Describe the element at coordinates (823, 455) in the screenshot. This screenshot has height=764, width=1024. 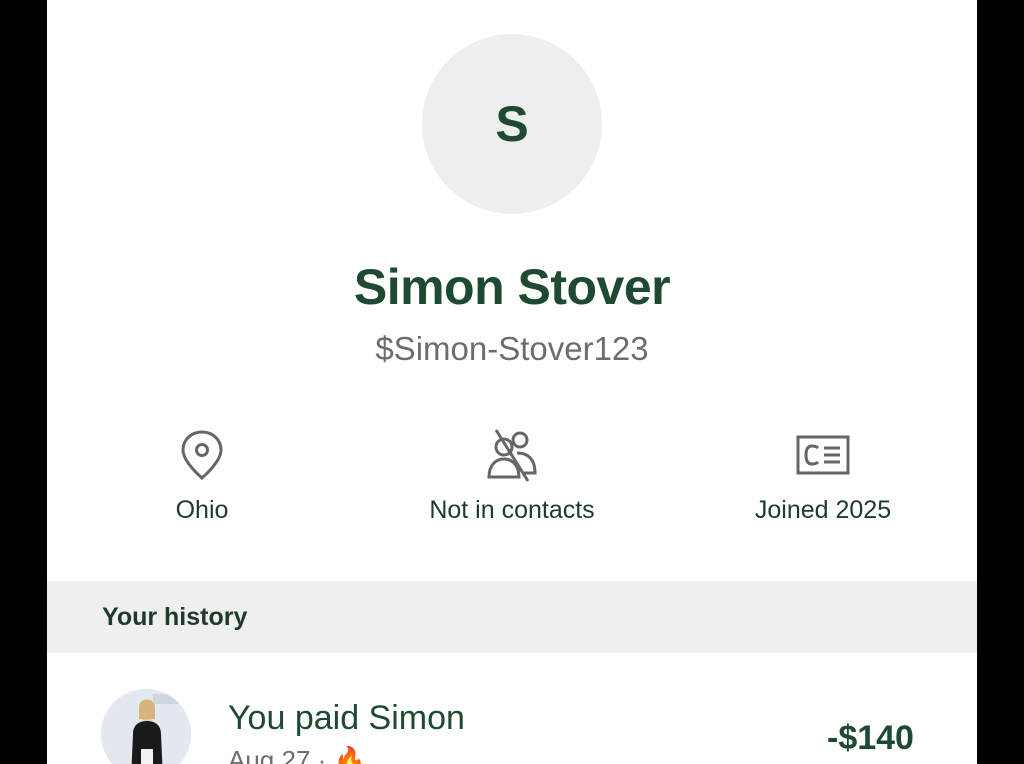
I see `id-card-icon` at that location.